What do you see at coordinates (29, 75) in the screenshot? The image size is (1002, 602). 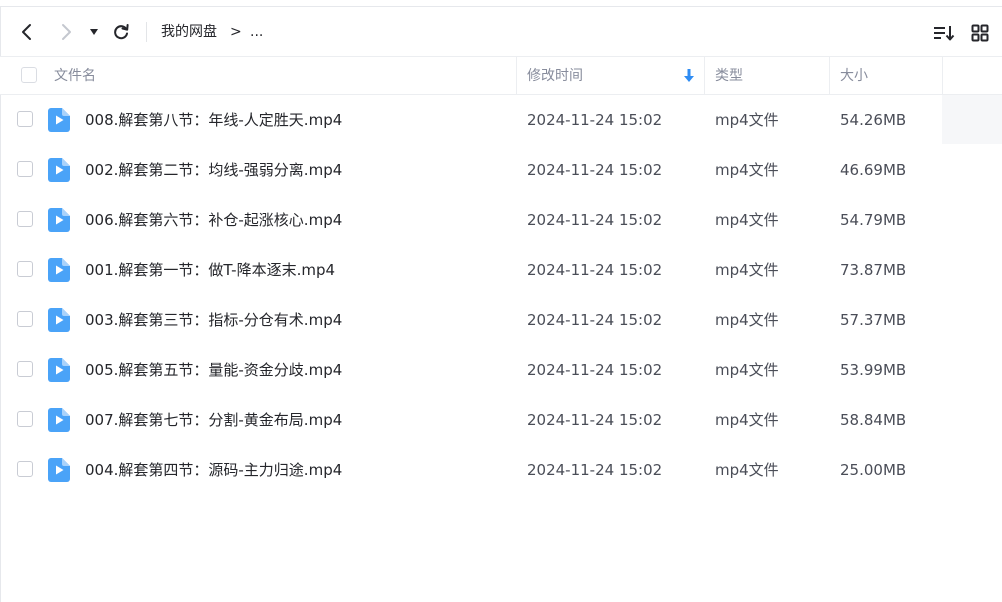 I see `select-all-checkbox` at bounding box center [29, 75].